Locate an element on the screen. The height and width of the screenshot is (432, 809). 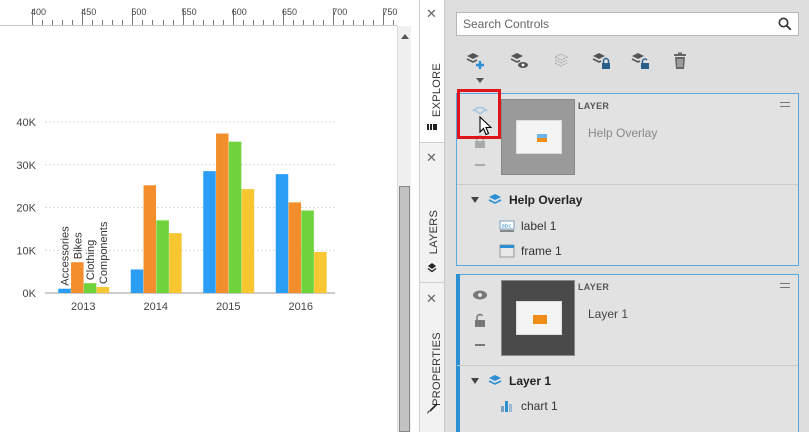
canvas-gutter is located at coordinates (415, 216).